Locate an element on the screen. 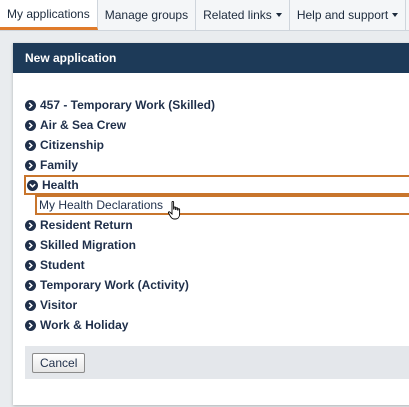 Image resolution: width=409 pixels, height=407 pixels. category-label: Air & Sea Crew is located at coordinates (83, 125).